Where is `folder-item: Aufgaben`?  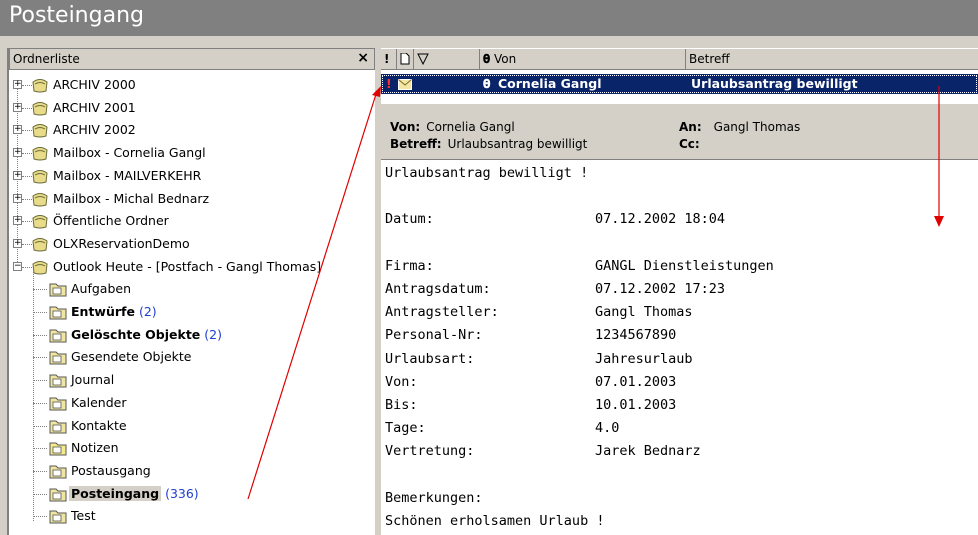 folder-item: Aufgaben is located at coordinates (192, 289).